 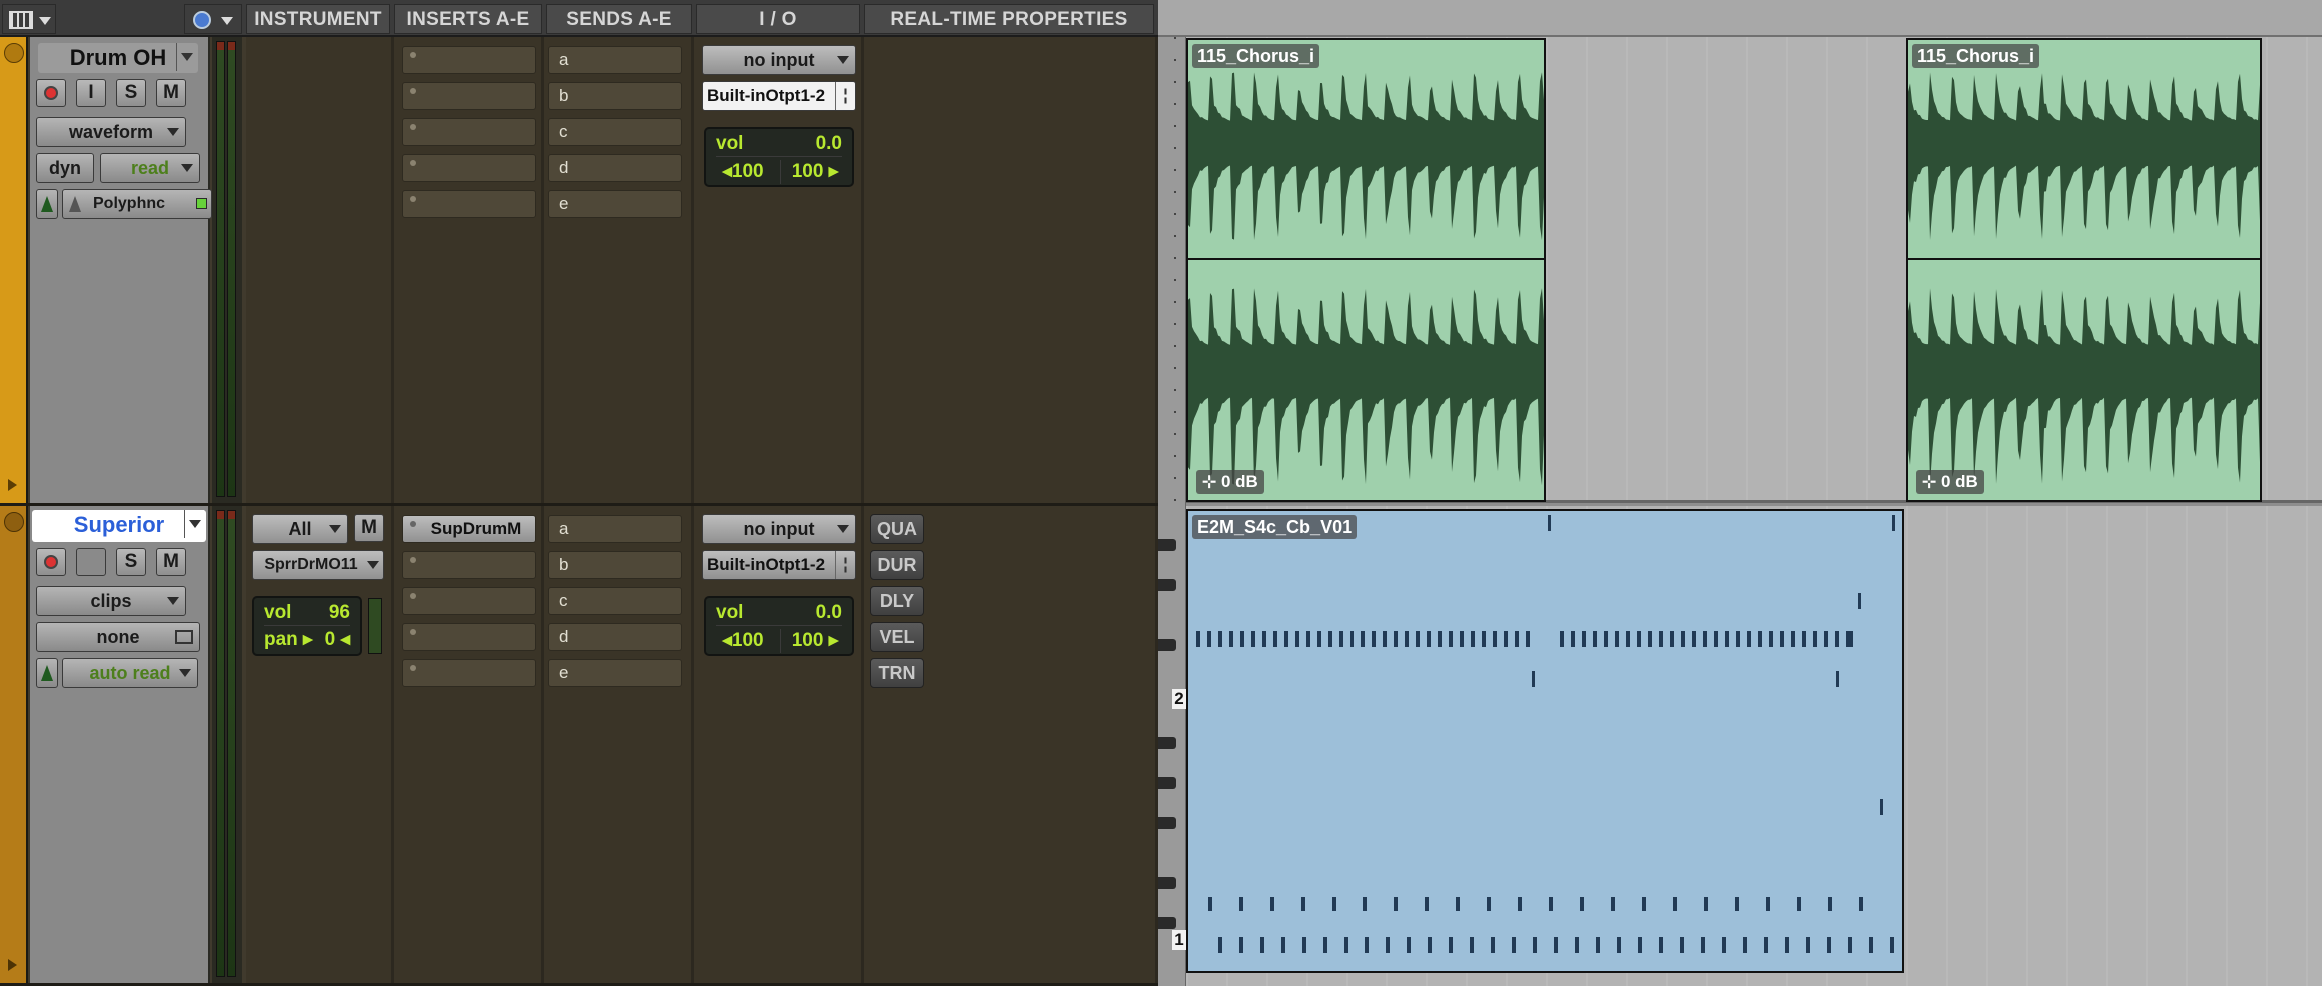 I want to click on transpose-button: TRN, so click(x=897, y=673).